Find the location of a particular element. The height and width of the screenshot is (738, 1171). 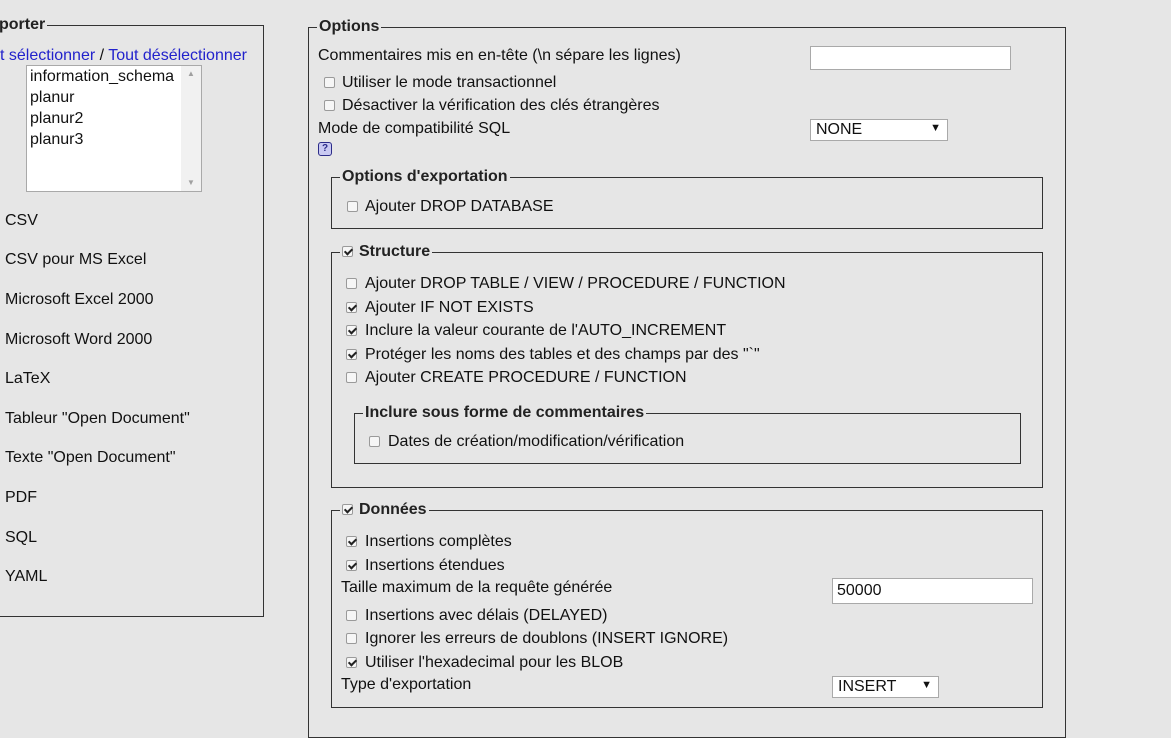

complete-inserts-checkbox is located at coordinates (351, 541).